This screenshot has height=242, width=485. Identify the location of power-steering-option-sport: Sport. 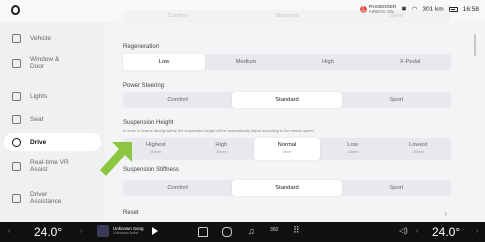
(396, 100).